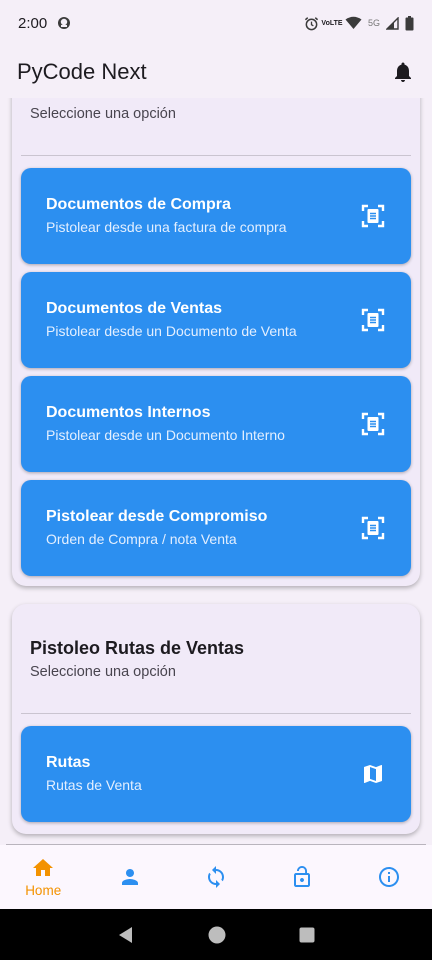 This screenshot has height=960, width=432. Describe the element at coordinates (126, 935) in the screenshot. I see `back-icon` at that location.